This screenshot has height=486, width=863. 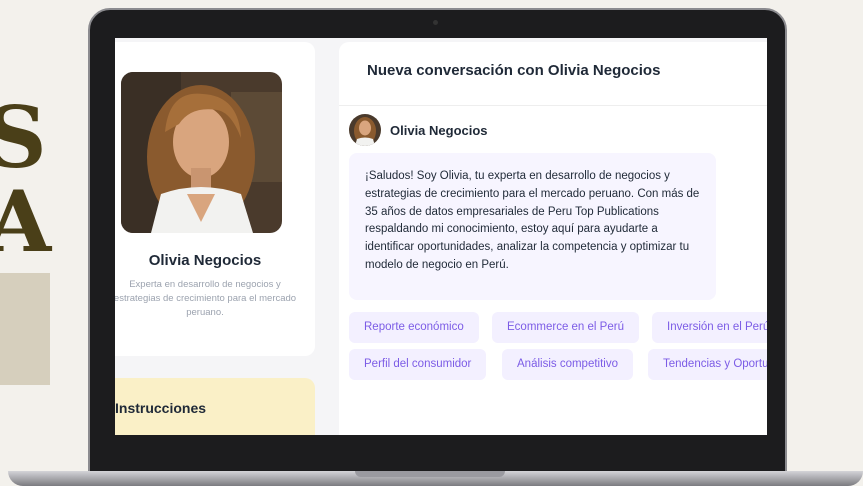 What do you see at coordinates (439, 130) in the screenshot?
I see `message-sender-name: Olivia Negocios` at bounding box center [439, 130].